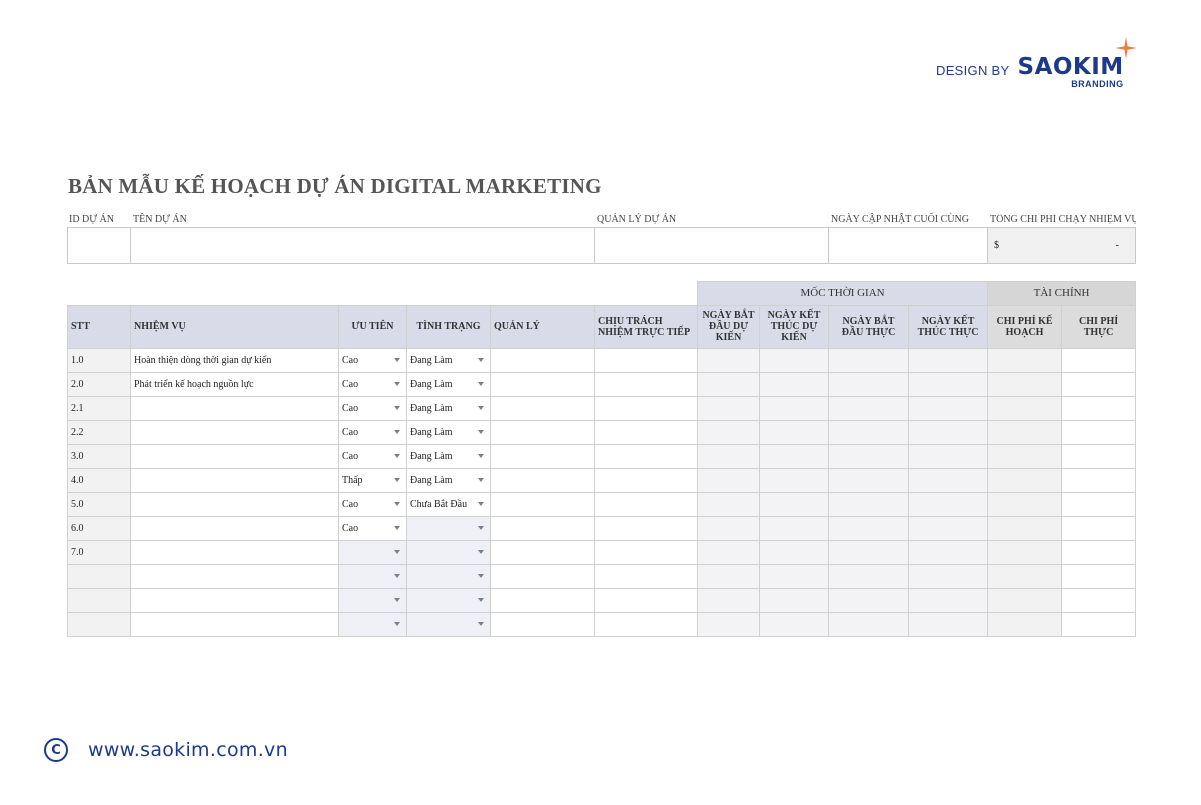  Describe the element at coordinates (99, 480) in the screenshot. I see `stt-cell: 4.0` at that location.